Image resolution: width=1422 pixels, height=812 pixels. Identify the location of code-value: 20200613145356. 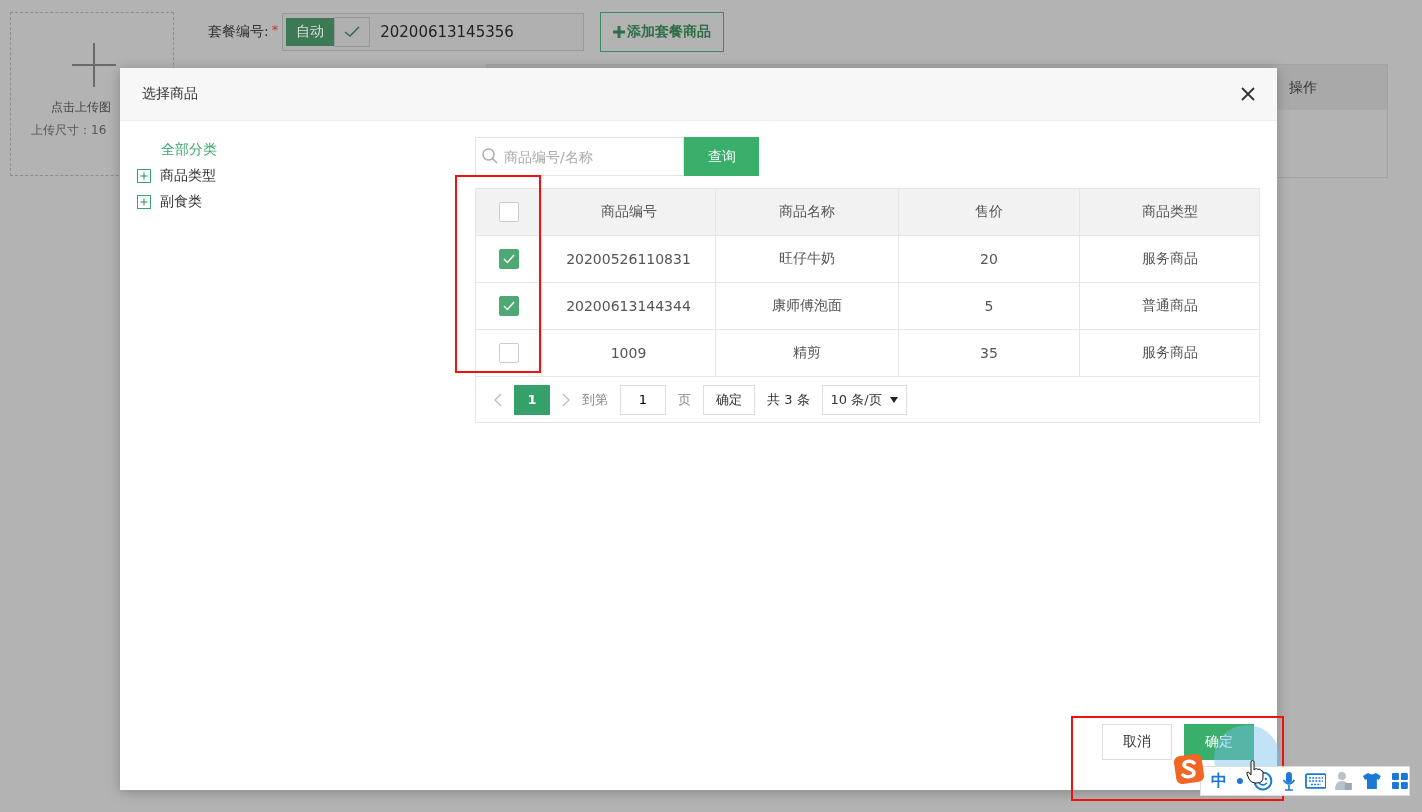
(447, 32).